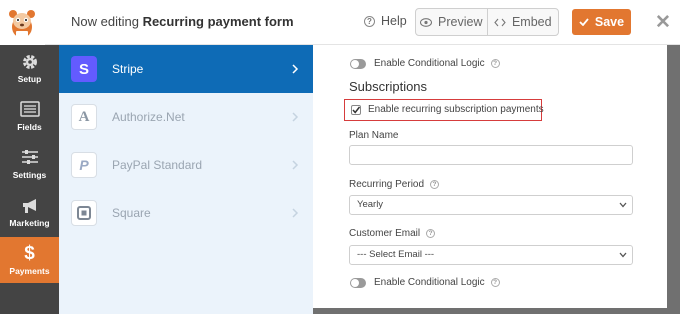 The image size is (680, 314). What do you see at coordinates (128, 69) in the screenshot?
I see `provider-label: Stripe` at bounding box center [128, 69].